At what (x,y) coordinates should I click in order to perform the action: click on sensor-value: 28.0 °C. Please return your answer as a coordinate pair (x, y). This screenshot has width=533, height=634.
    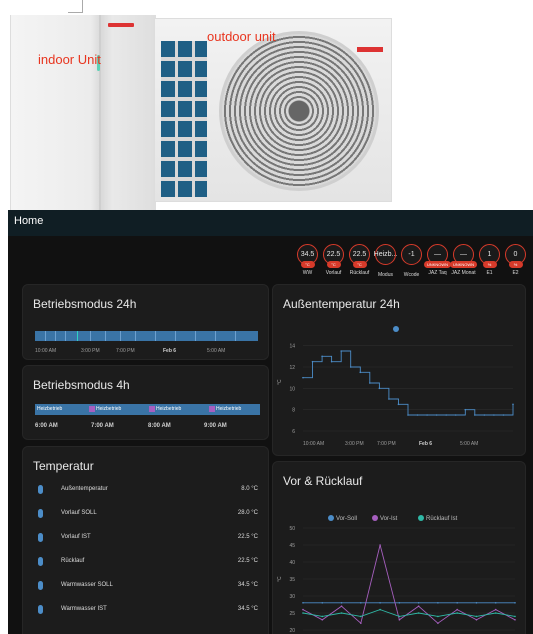
    Looking at the image, I should click on (247, 513).